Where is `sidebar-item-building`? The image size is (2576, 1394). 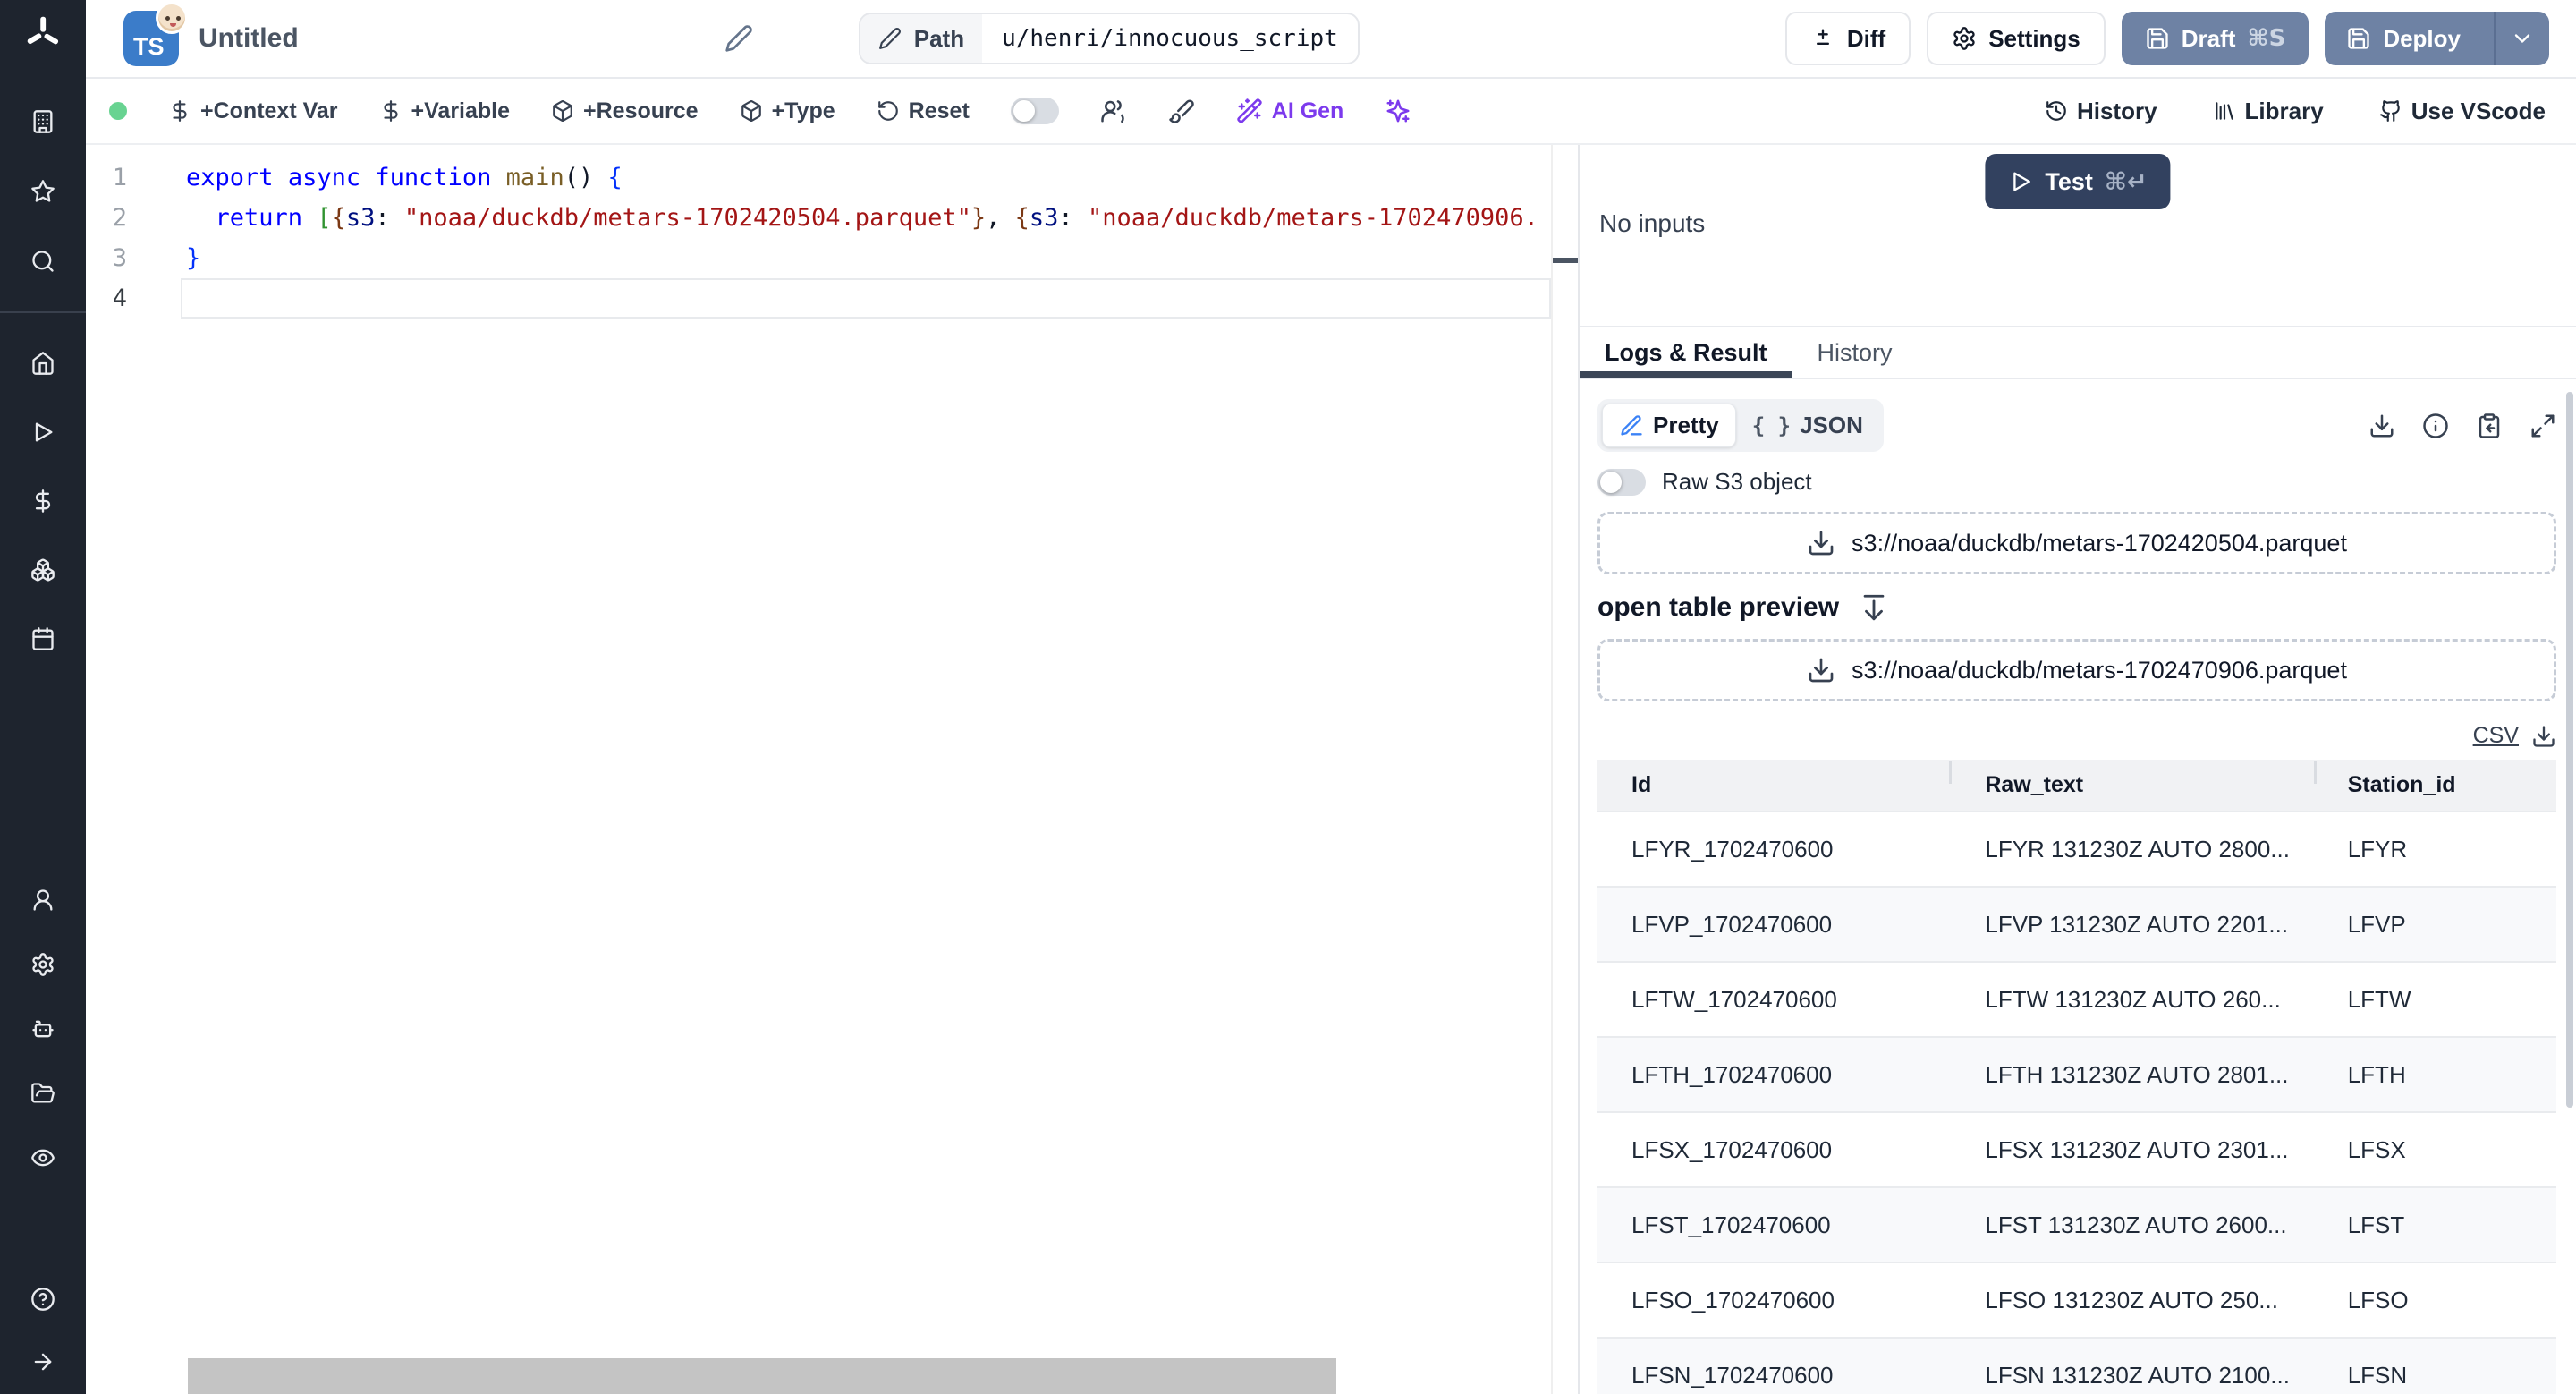
sidebar-item-building is located at coordinates (43, 122).